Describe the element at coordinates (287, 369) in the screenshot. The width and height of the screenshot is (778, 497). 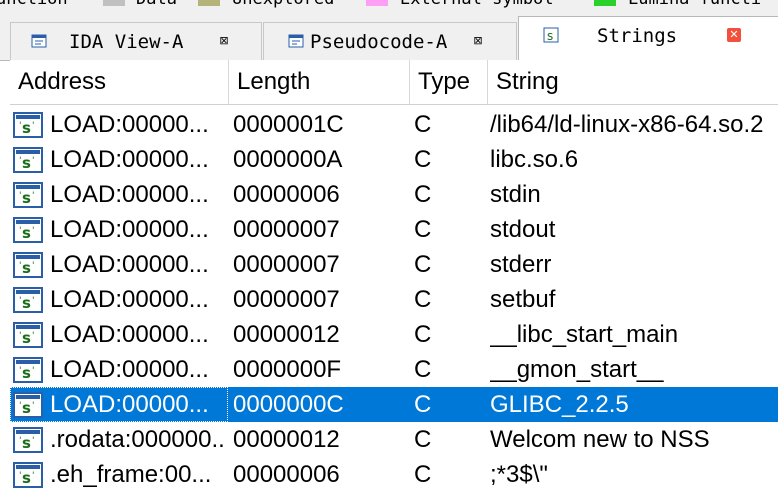
I see `cell-length: 0000000F` at that location.